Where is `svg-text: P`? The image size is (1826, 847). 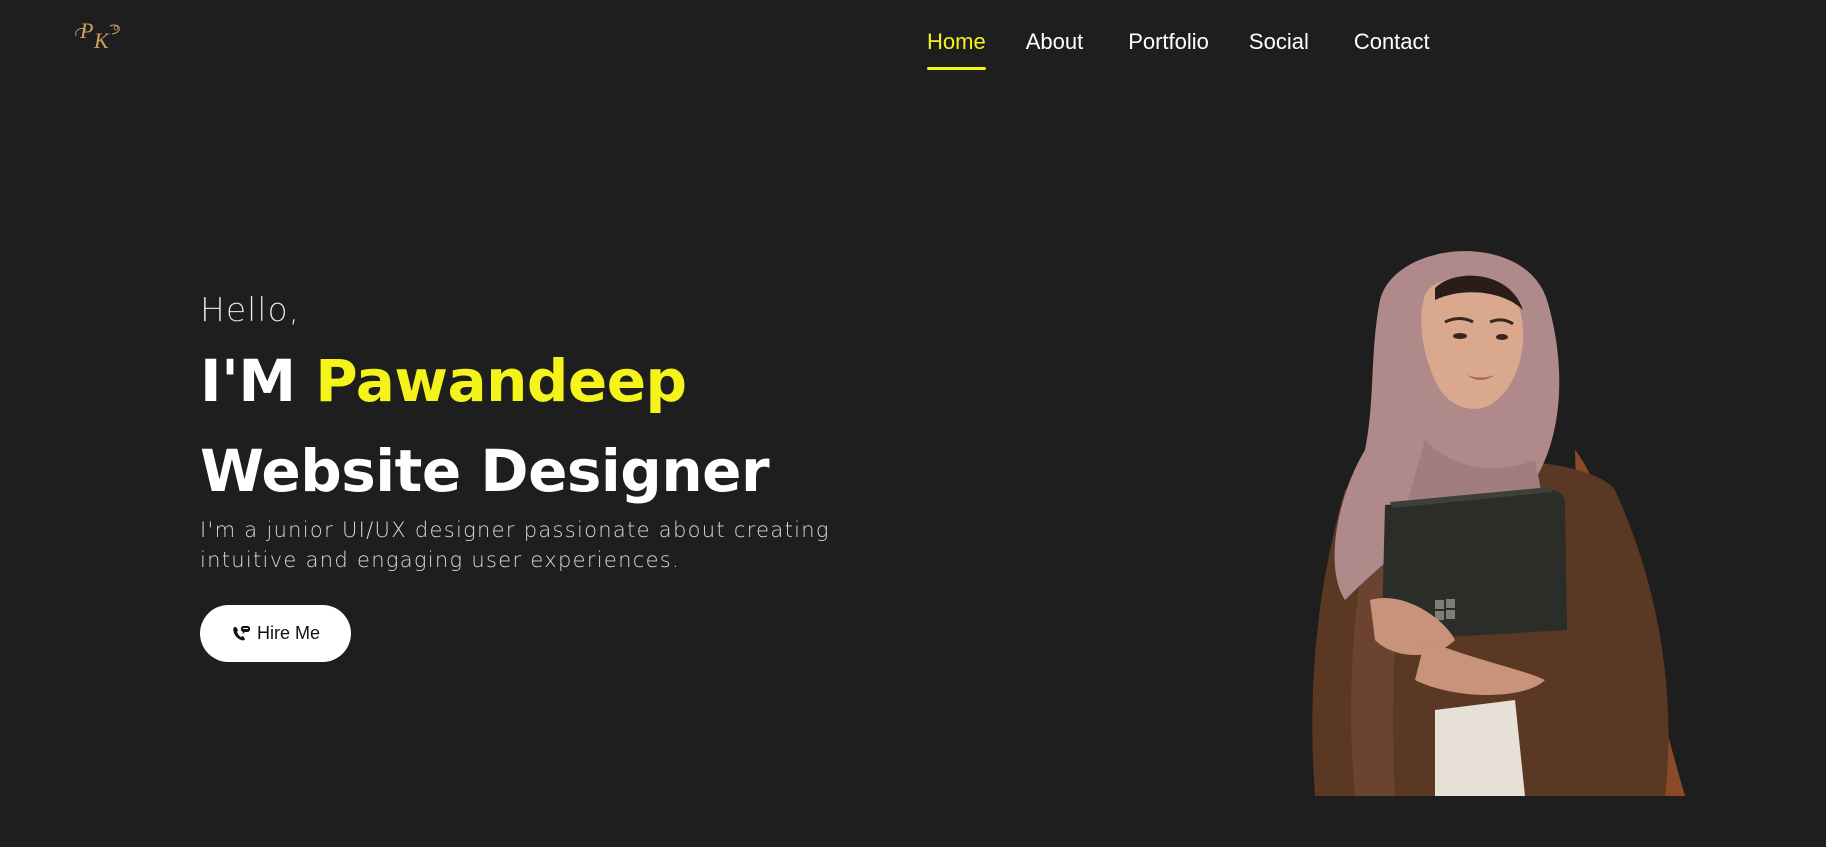
svg-text: P is located at coordinates (86, 30).